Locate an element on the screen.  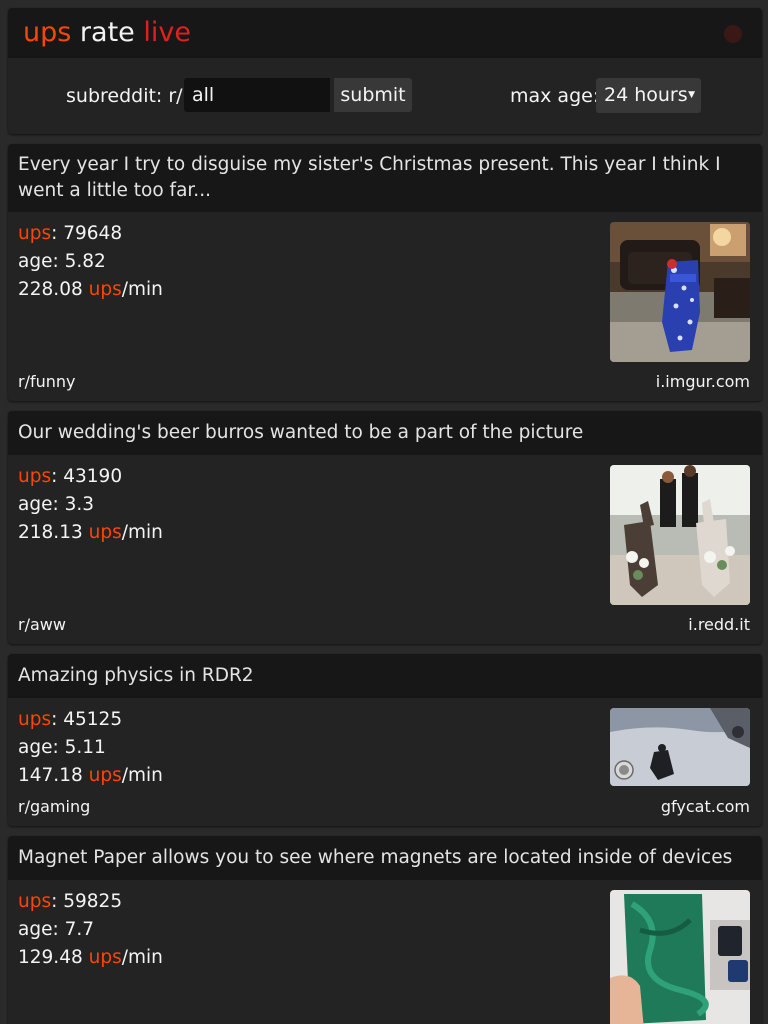
max-age-select: 24 hours ▼ is located at coordinates (648, 95).